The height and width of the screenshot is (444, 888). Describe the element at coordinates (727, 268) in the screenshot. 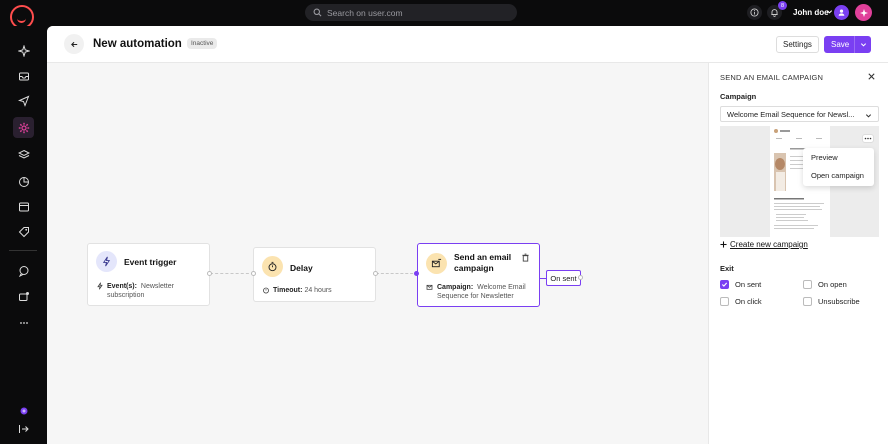

I see `exit-label: Exit` at that location.